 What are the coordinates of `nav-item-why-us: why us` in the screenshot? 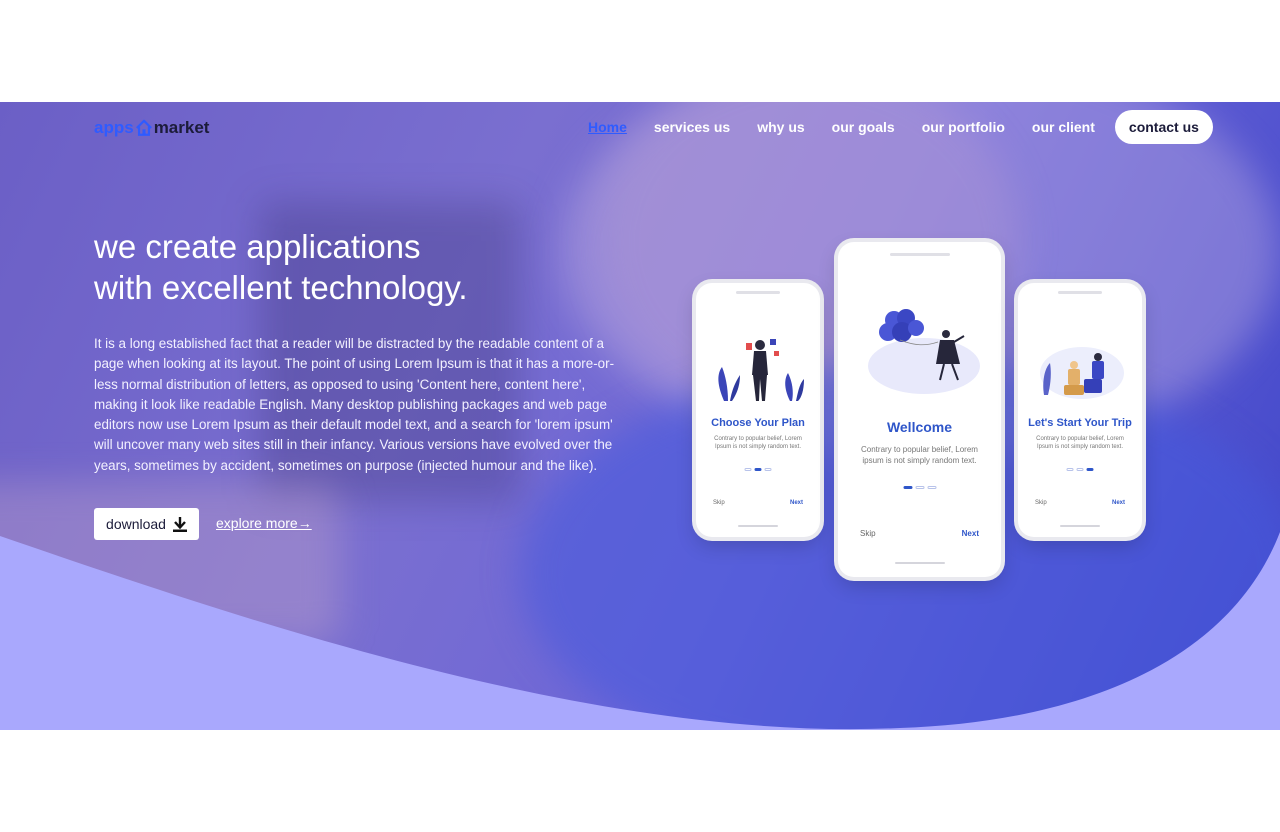 It's located at (780, 127).